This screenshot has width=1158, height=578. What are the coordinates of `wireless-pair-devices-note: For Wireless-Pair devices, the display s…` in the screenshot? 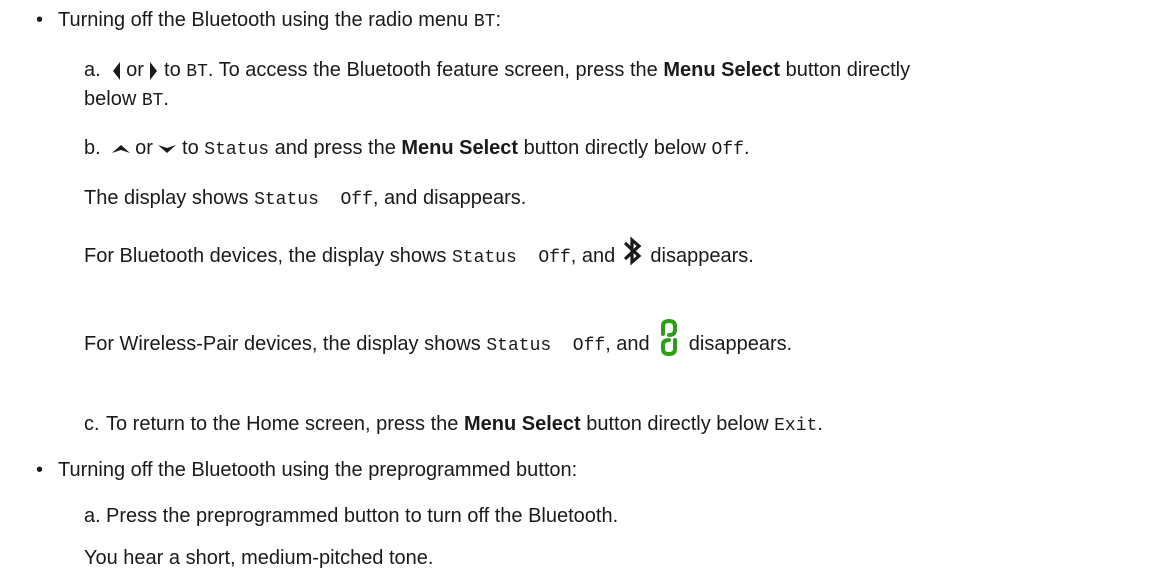 It's located at (438, 338).